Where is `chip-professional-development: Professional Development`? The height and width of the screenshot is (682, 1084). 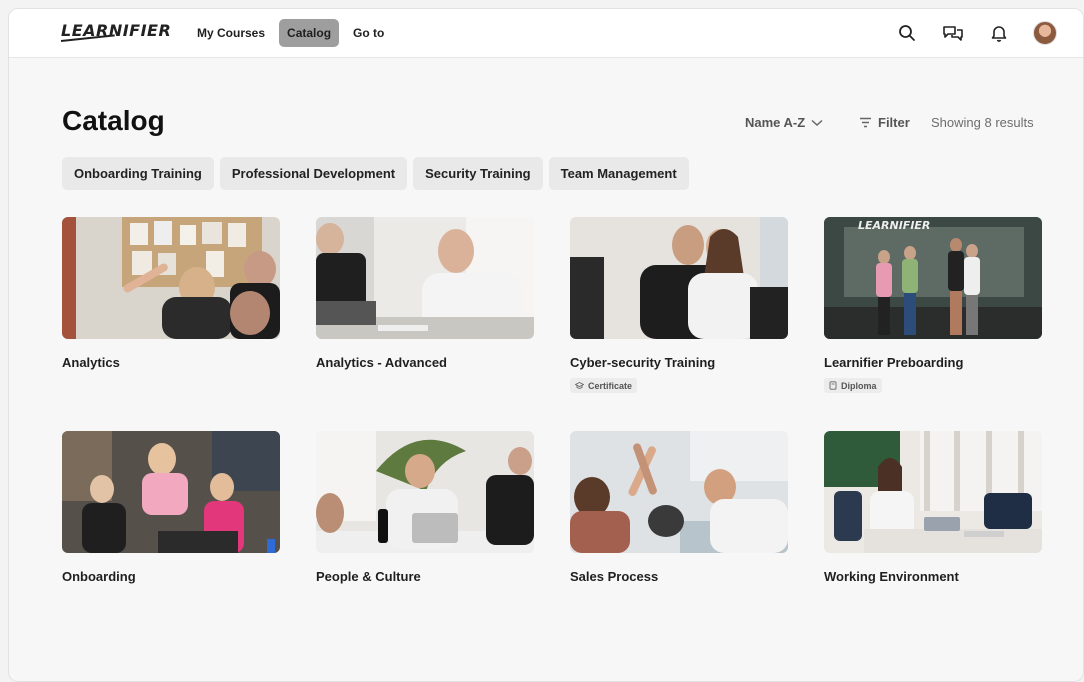 chip-professional-development: Professional Development is located at coordinates (313, 173).